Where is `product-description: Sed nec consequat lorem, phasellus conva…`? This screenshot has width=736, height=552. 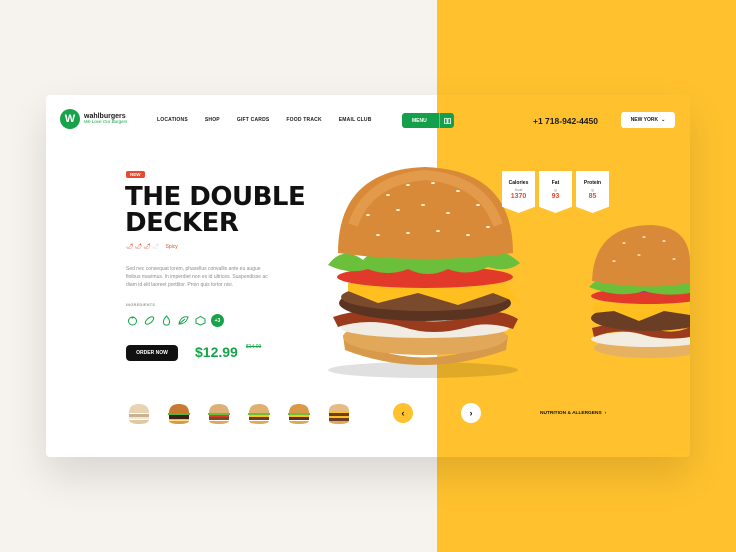
product-description: Sed nec consequat lorem, phasellus conva… is located at coordinates (197, 277).